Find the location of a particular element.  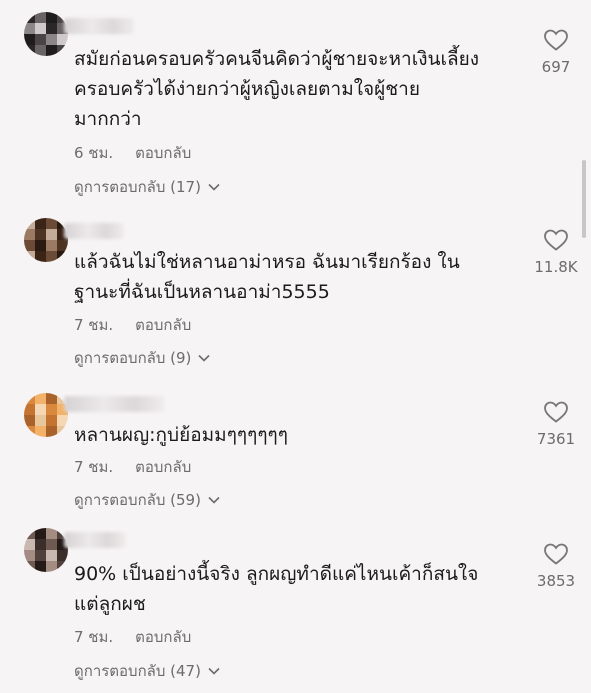

like-button: 3853 is located at coordinates (556, 566).